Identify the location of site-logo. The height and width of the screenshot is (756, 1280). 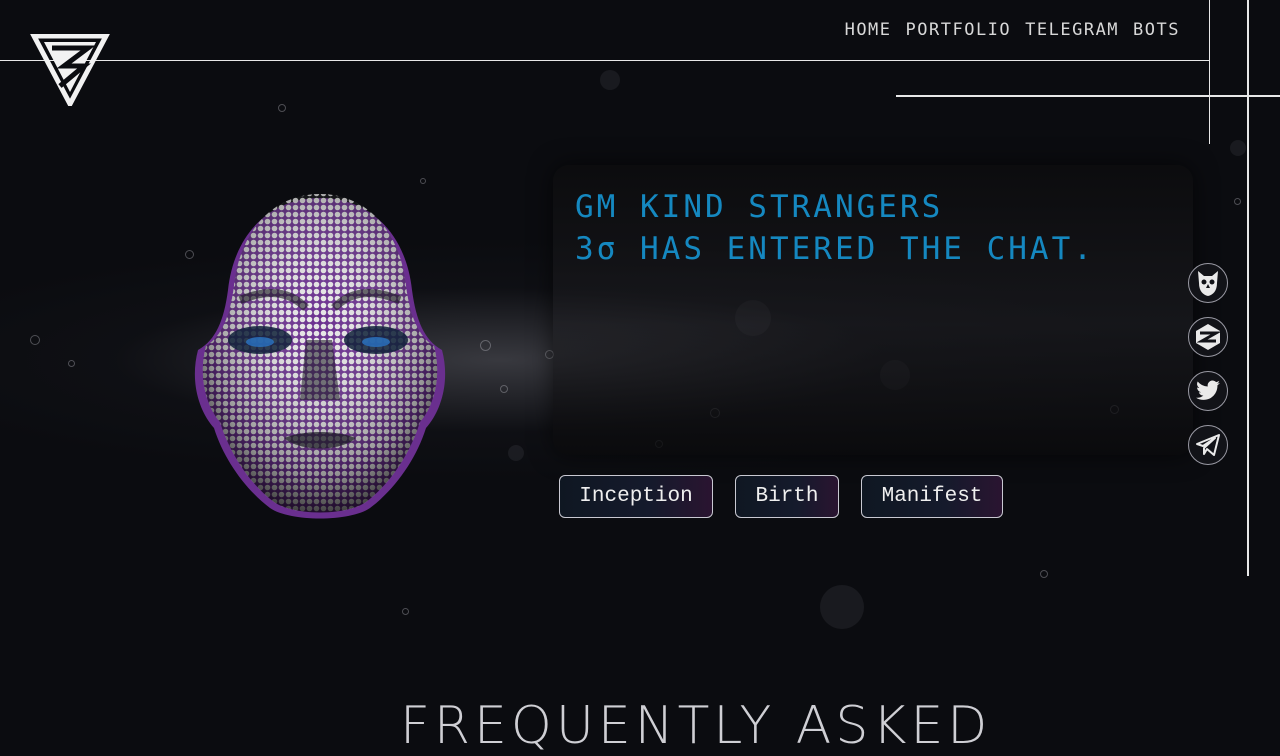
(70, 71).